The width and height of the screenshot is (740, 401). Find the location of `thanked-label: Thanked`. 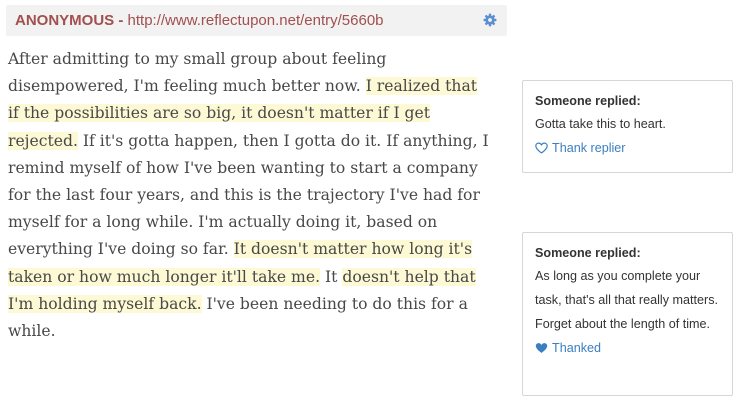

thanked-label: Thanked is located at coordinates (577, 348).